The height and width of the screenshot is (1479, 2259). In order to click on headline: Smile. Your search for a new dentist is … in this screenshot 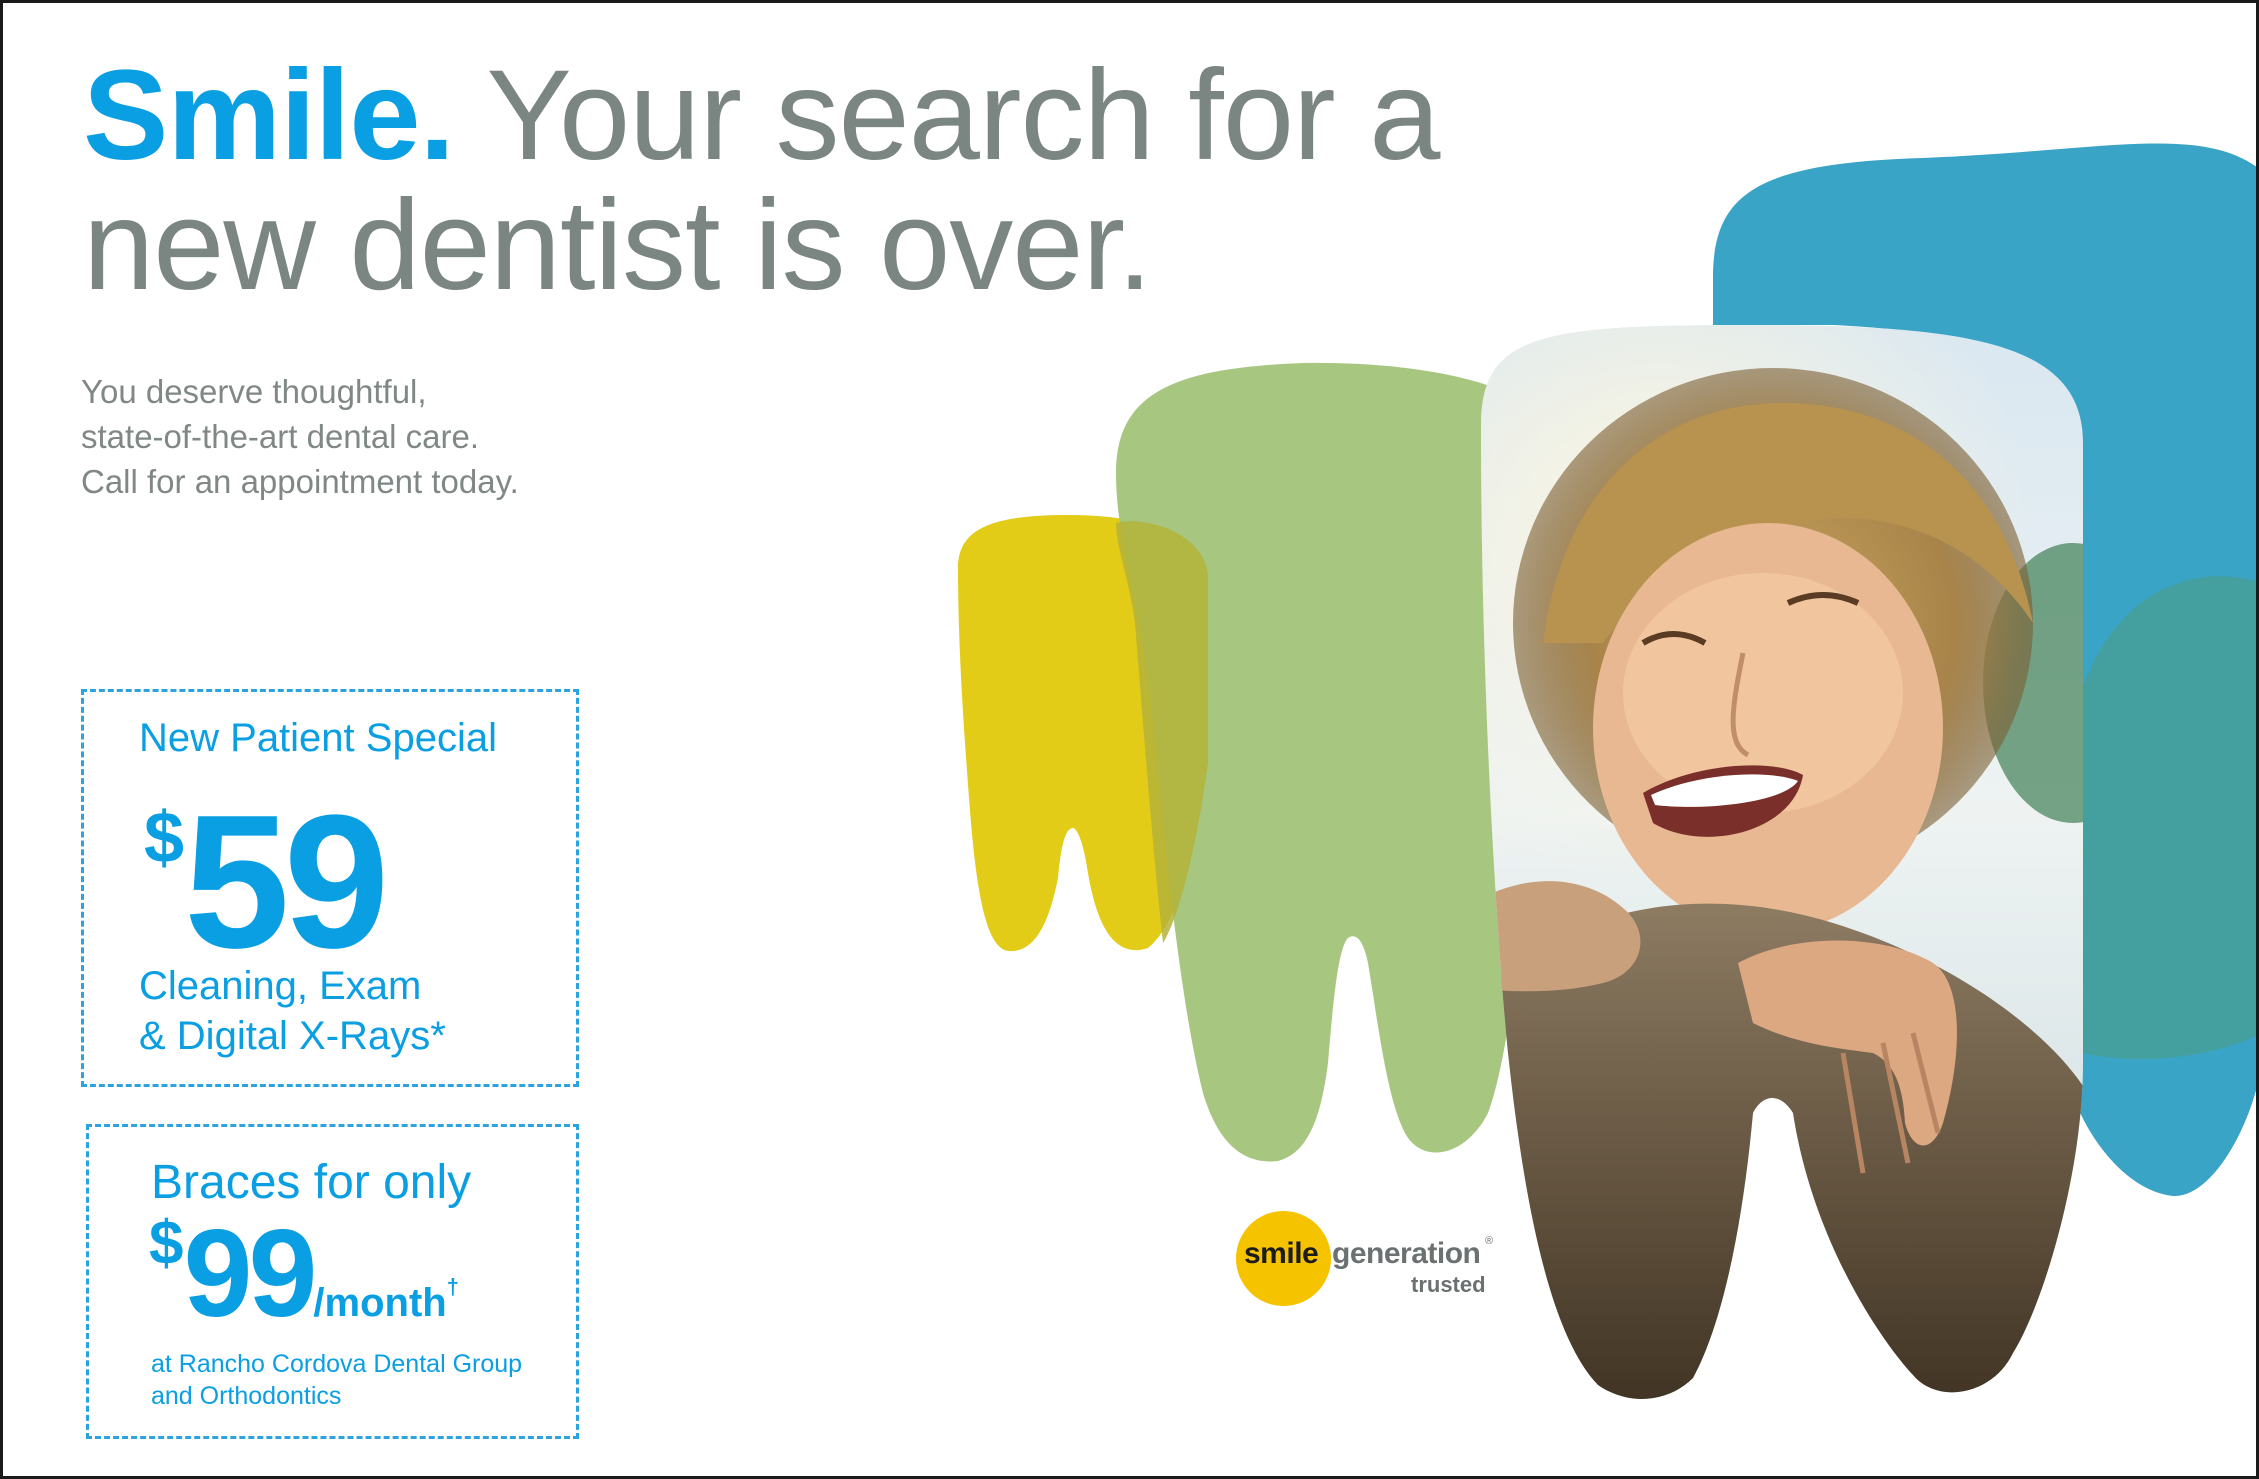, I will do `click(761, 184)`.